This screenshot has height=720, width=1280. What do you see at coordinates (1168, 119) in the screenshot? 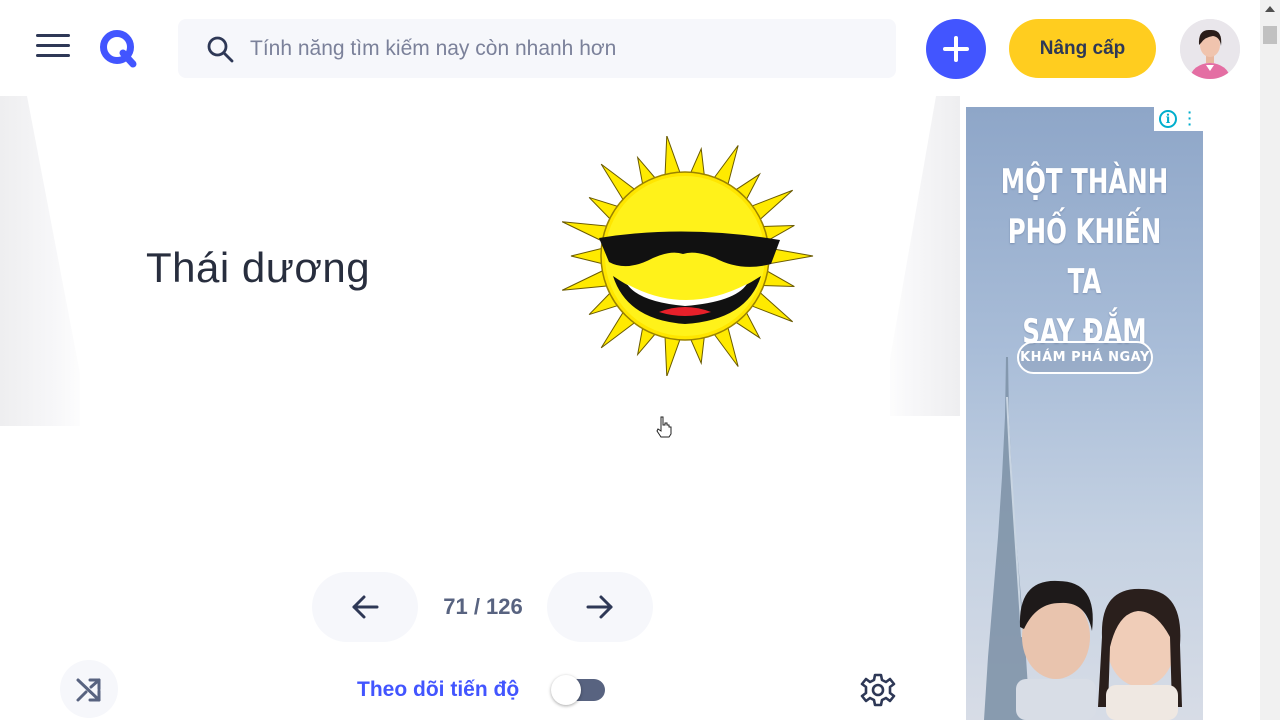
I see `info-icon: i` at bounding box center [1168, 119].